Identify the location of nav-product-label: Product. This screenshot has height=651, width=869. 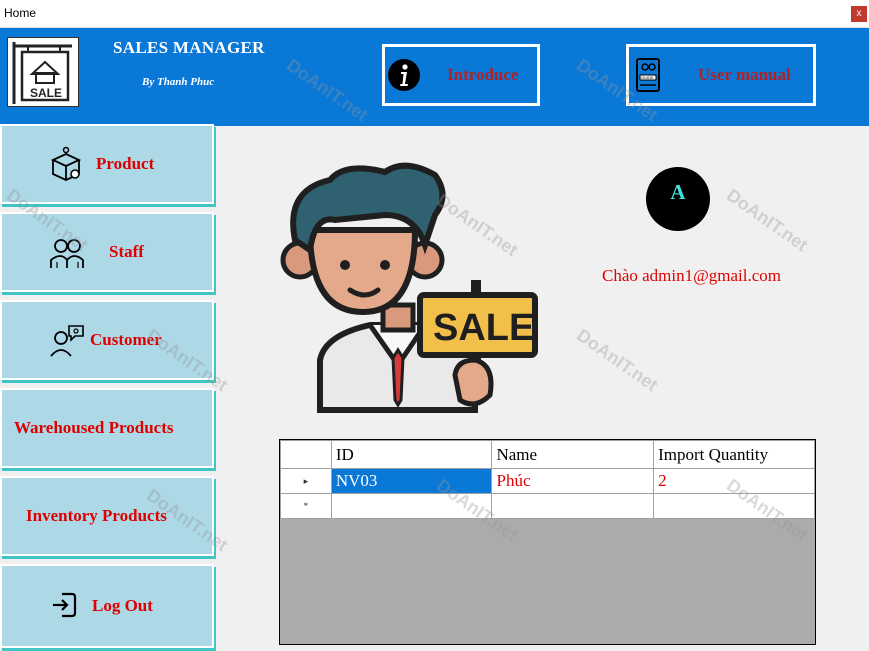
(125, 163).